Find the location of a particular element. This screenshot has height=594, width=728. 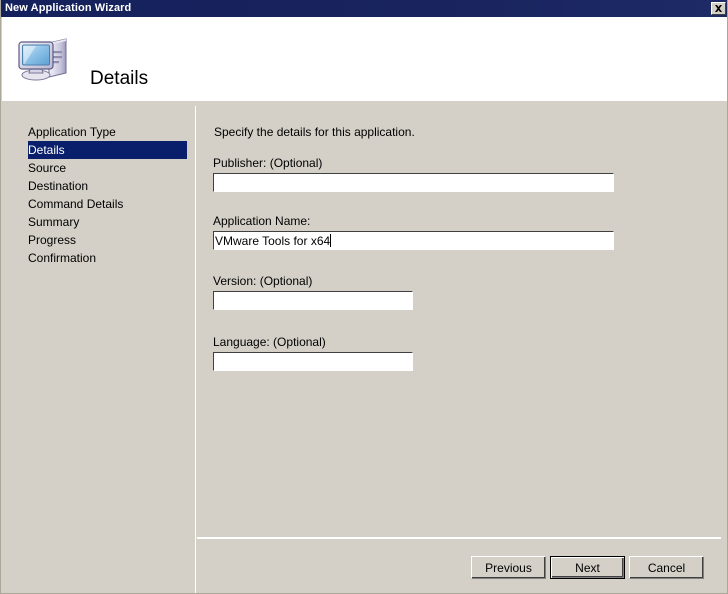

close-button is located at coordinates (718, 8).